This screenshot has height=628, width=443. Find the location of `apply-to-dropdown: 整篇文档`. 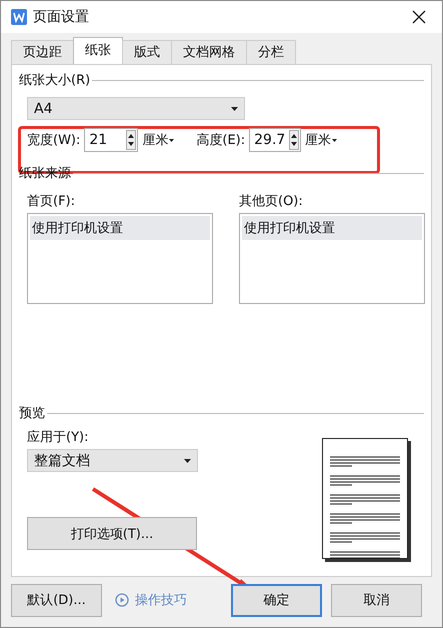

apply-to-dropdown: 整篇文档 is located at coordinates (112, 460).